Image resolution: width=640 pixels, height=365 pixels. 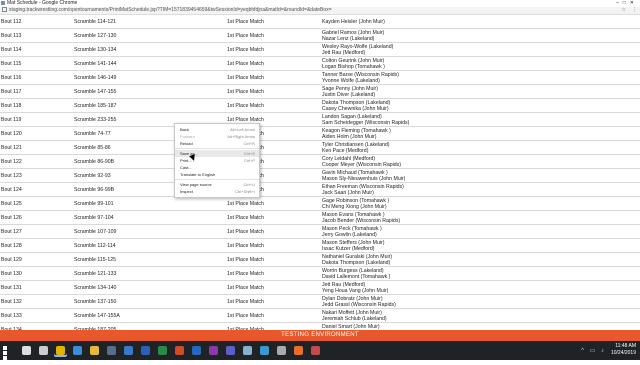 I want to click on mail-icon, so click(x=128, y=350).